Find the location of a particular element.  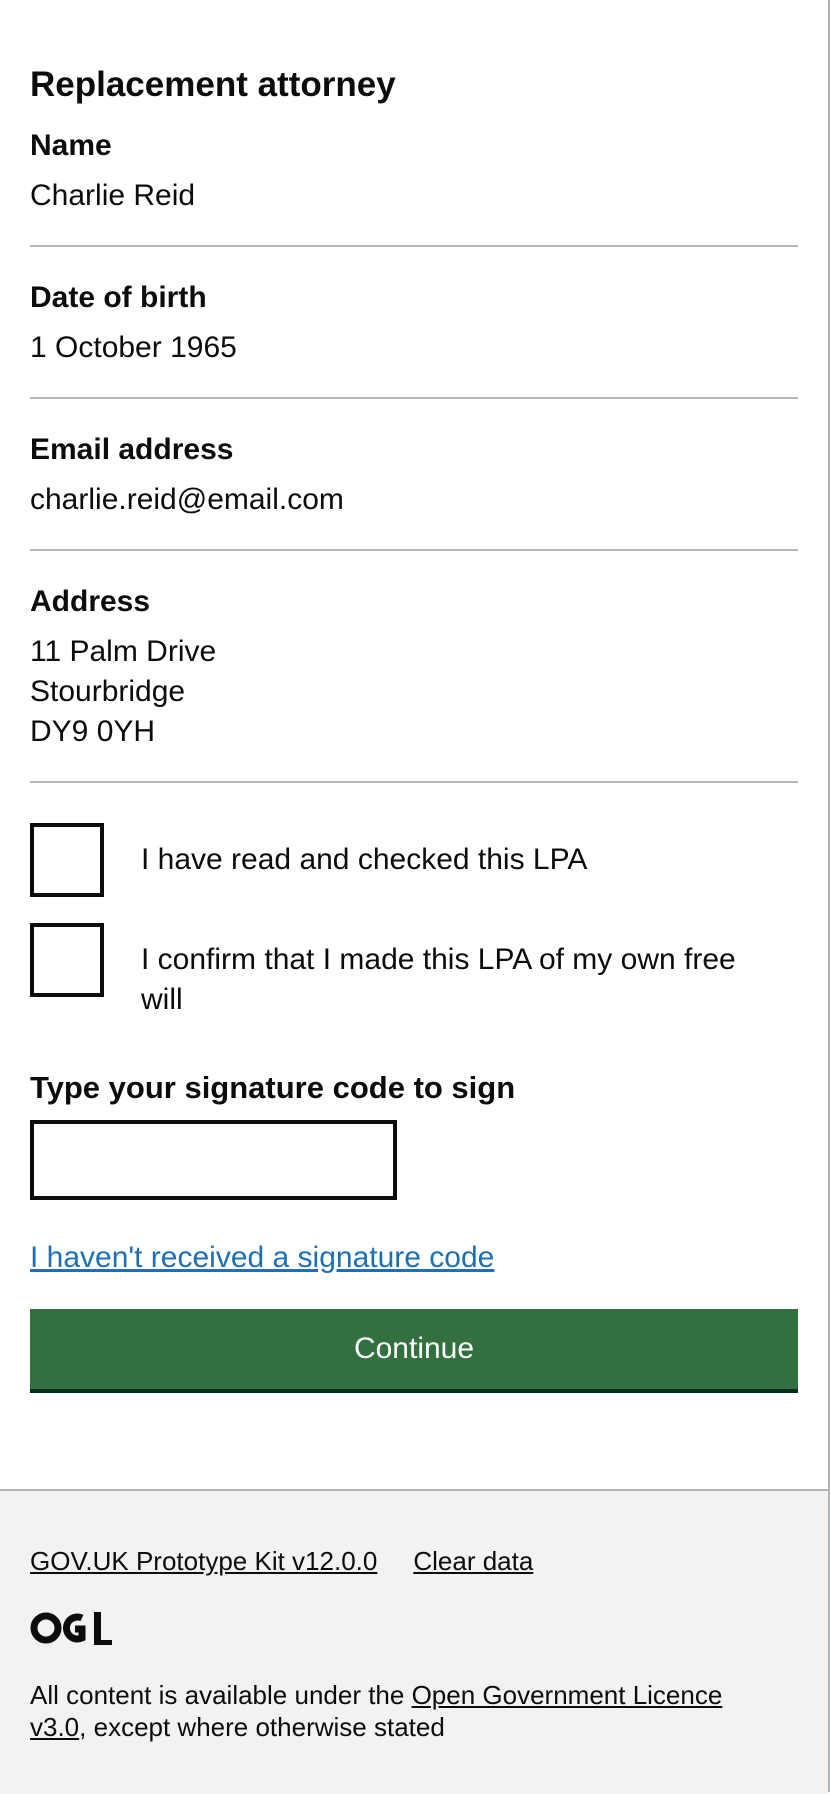

summary-key-address: Address is located at coordinates (90, 601).